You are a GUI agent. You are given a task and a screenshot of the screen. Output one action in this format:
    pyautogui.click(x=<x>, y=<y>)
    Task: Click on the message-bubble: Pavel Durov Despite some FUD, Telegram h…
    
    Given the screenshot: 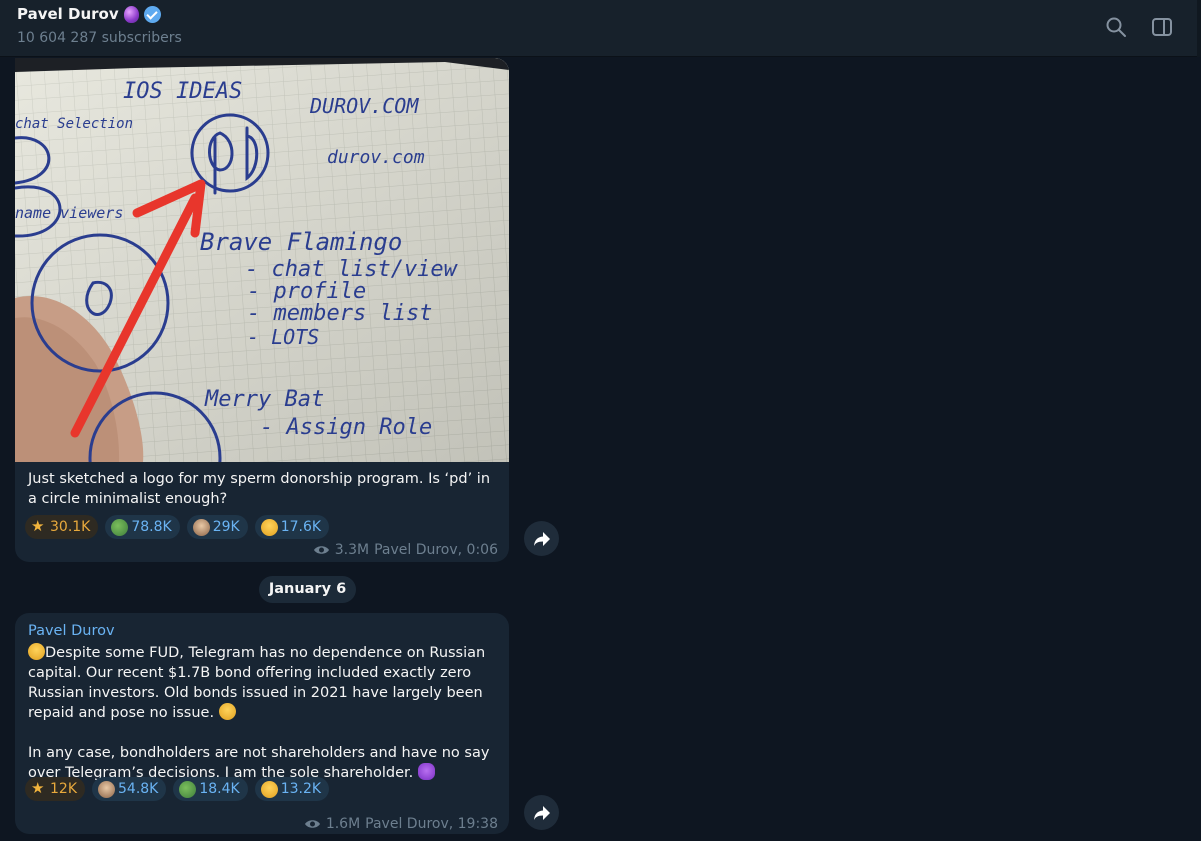 What is the action you would take?
    pyautogui.click(x=262, y=723)
    